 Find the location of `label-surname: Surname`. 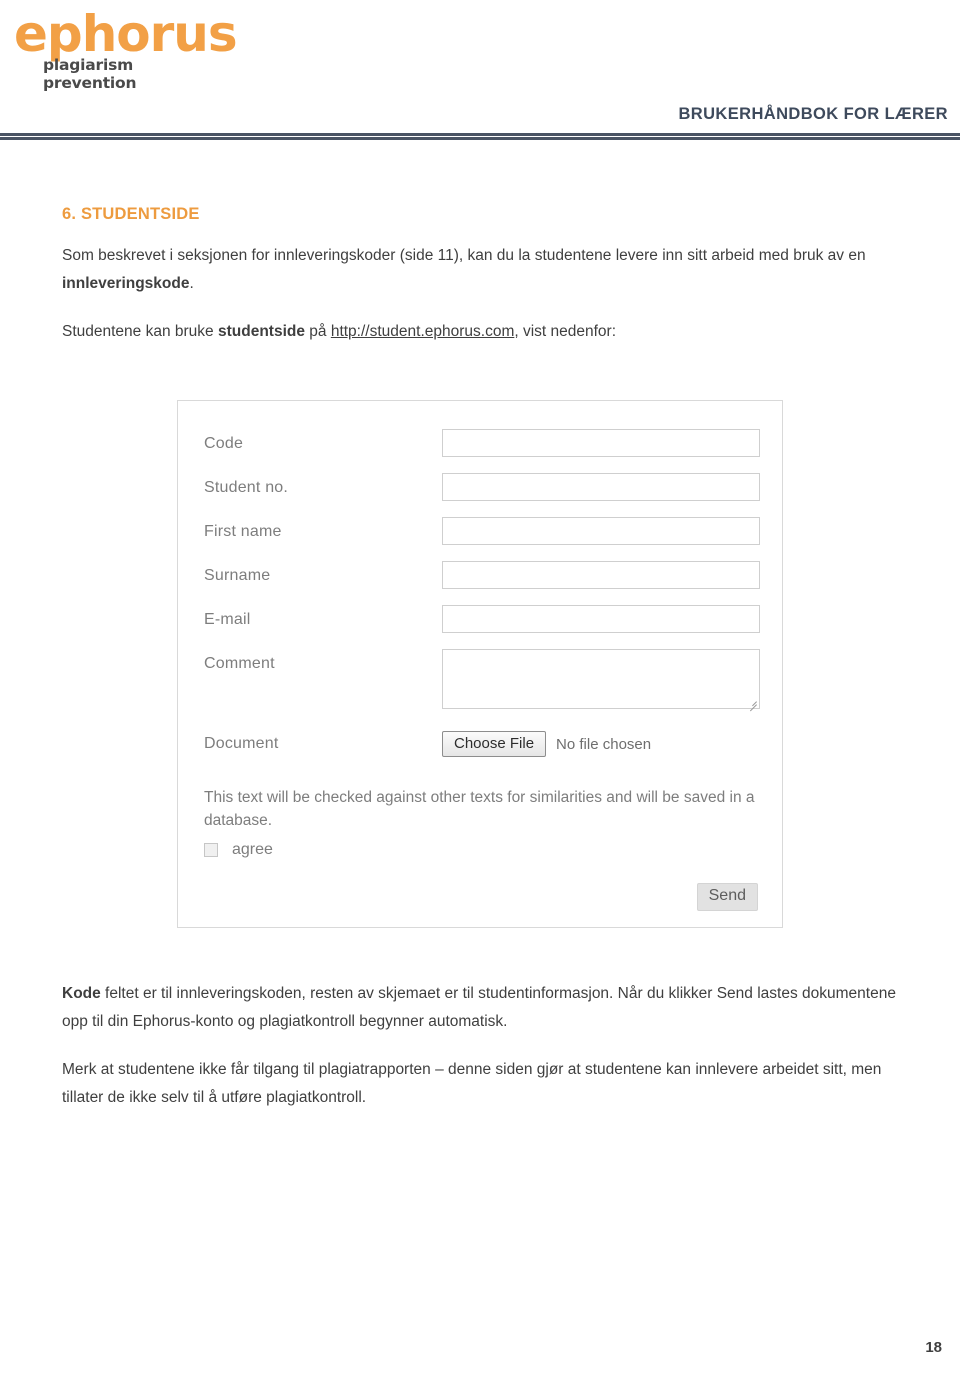

label-surname: Surname is located at coordinates (237, 575).